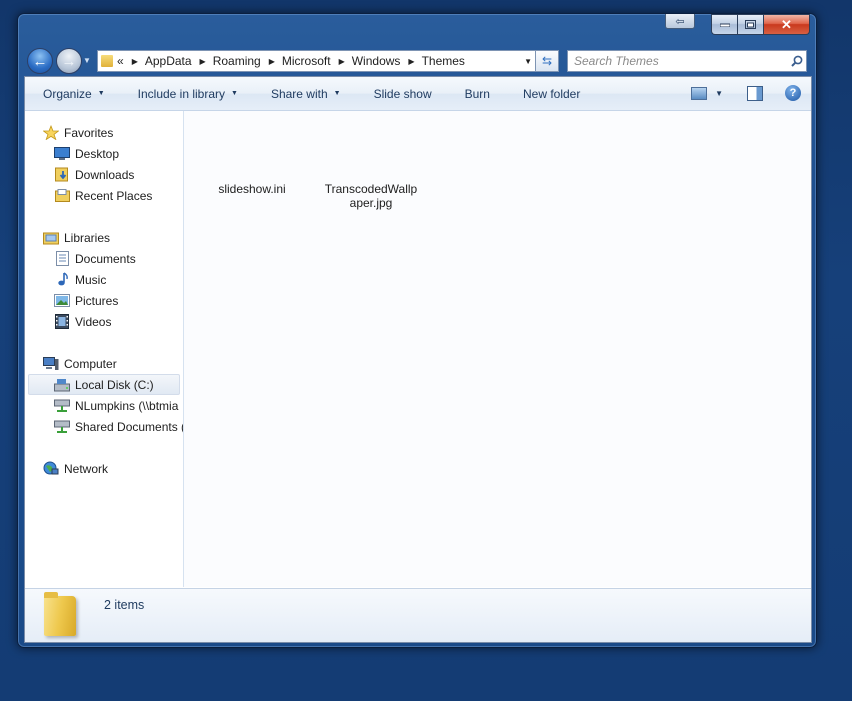 This screenshot has width=852, height=701. Describe the element at coordinates (104, 384) in the screenshot. I see `sidebar-item-local-disk: Local Disk (C:)` at that location.